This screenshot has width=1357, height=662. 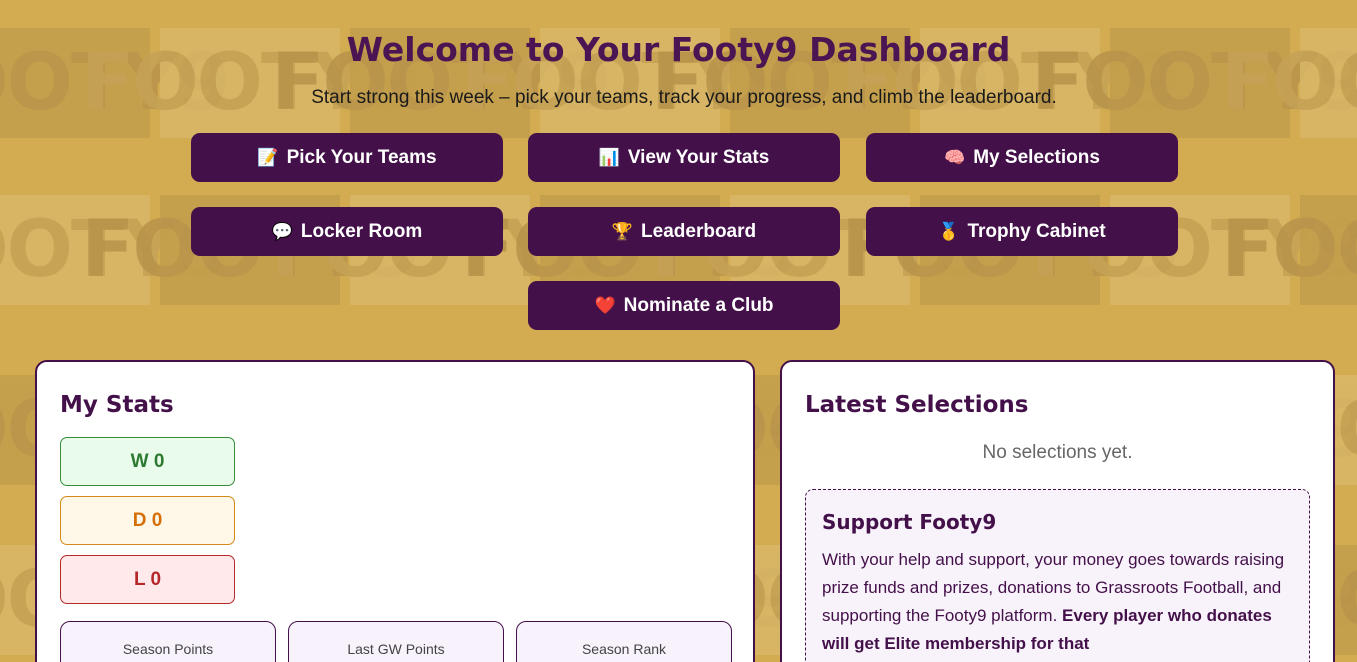 What do you see at coordinates (361, 157) in the screenshot?
I see `pick-teams-label: Pick Your Teams` at bounding box center [361, 157].